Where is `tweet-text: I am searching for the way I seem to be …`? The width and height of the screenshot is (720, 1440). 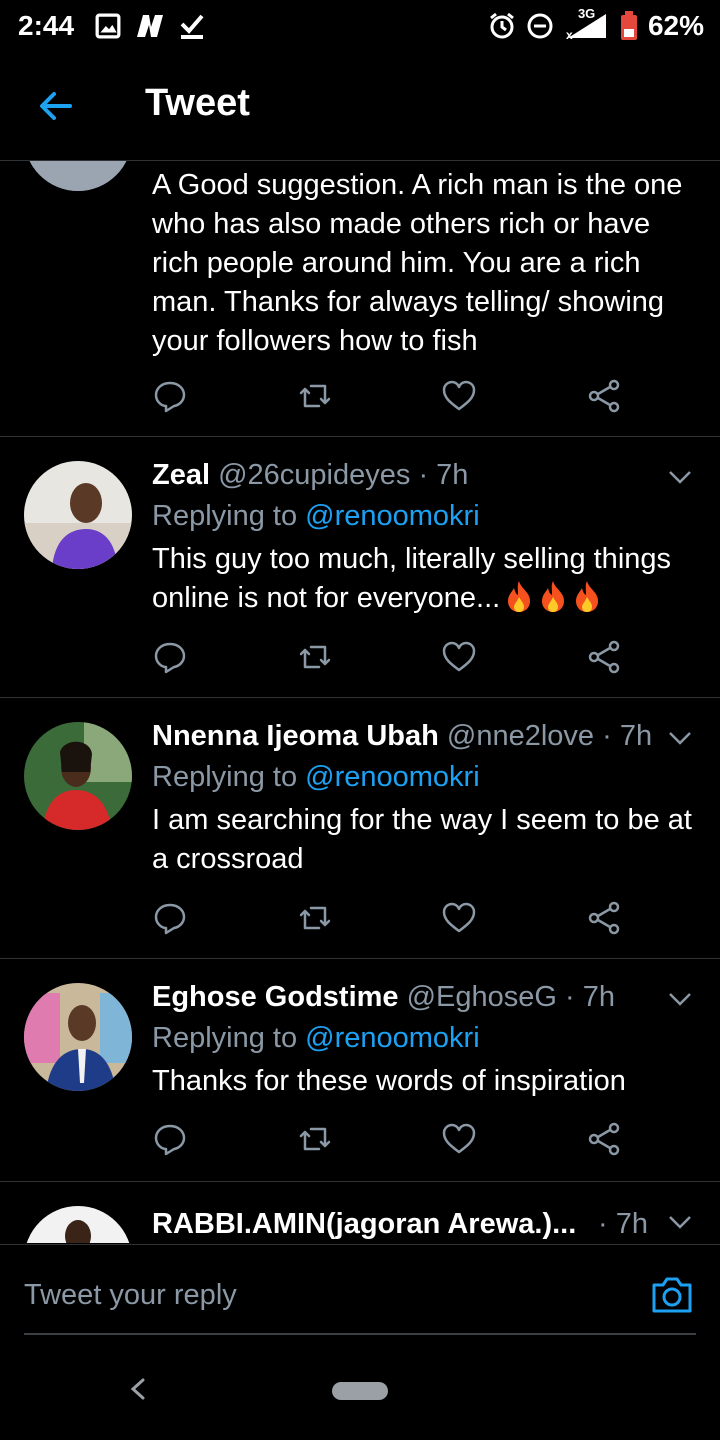 tweet-text: I am searching for the way I seem to be … is located at coordinates (422, 839).